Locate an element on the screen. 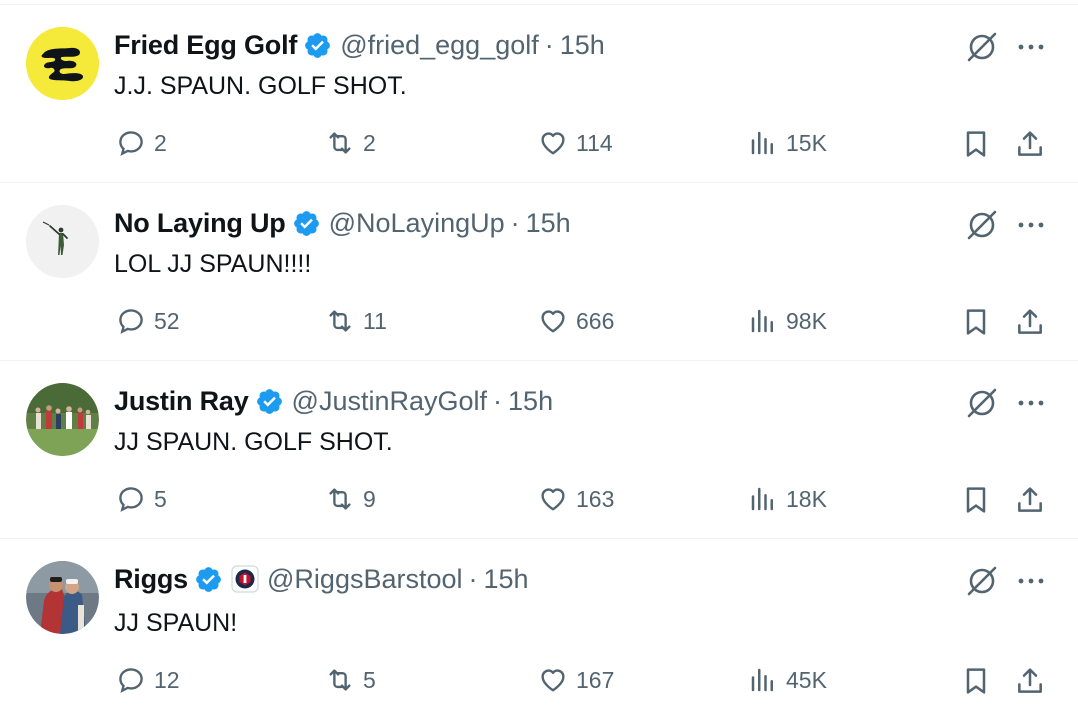  retweet-button: 9 is located at coordinates (350, 499).